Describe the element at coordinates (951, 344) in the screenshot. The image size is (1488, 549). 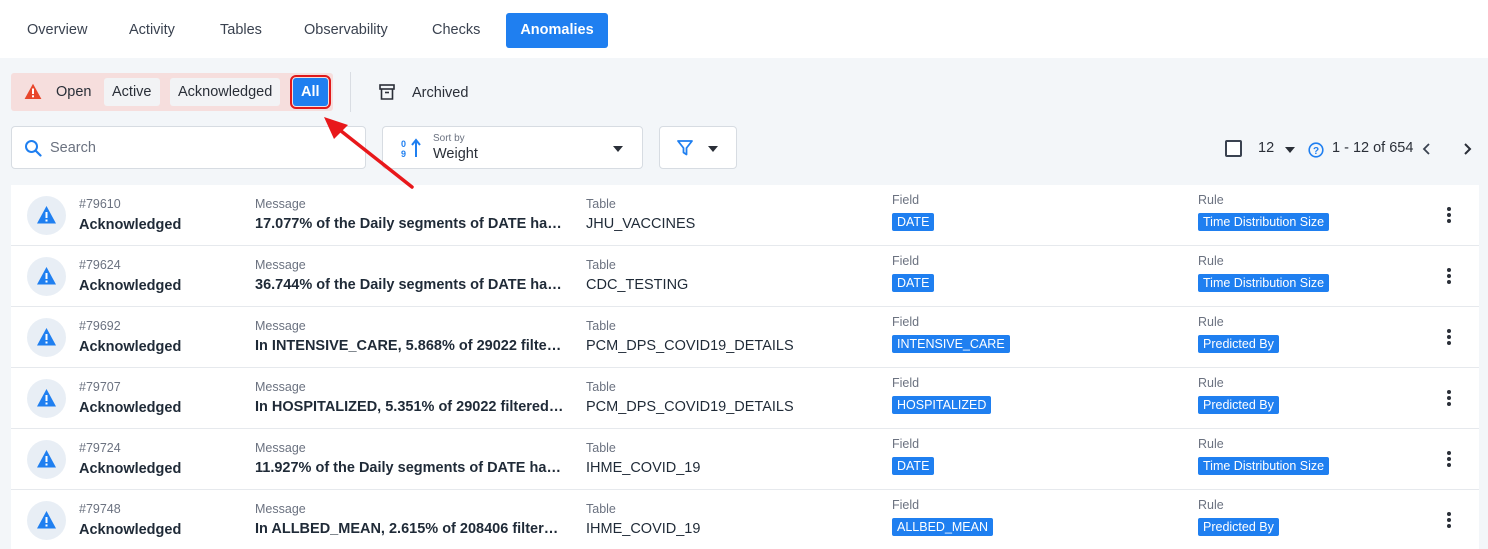
I see `field-badge: INTENSIVE_CARE` at that location.